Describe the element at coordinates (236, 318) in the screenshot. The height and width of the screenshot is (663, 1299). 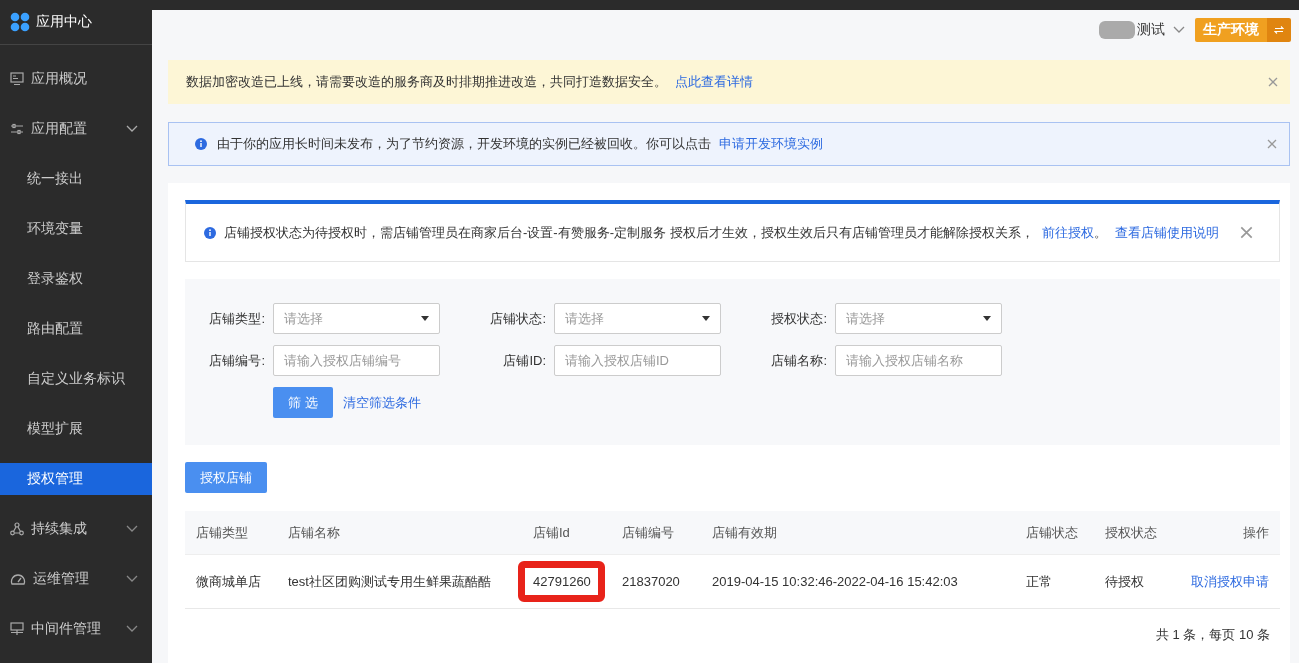
I see `filter-label: 店铺类型:` at that location.